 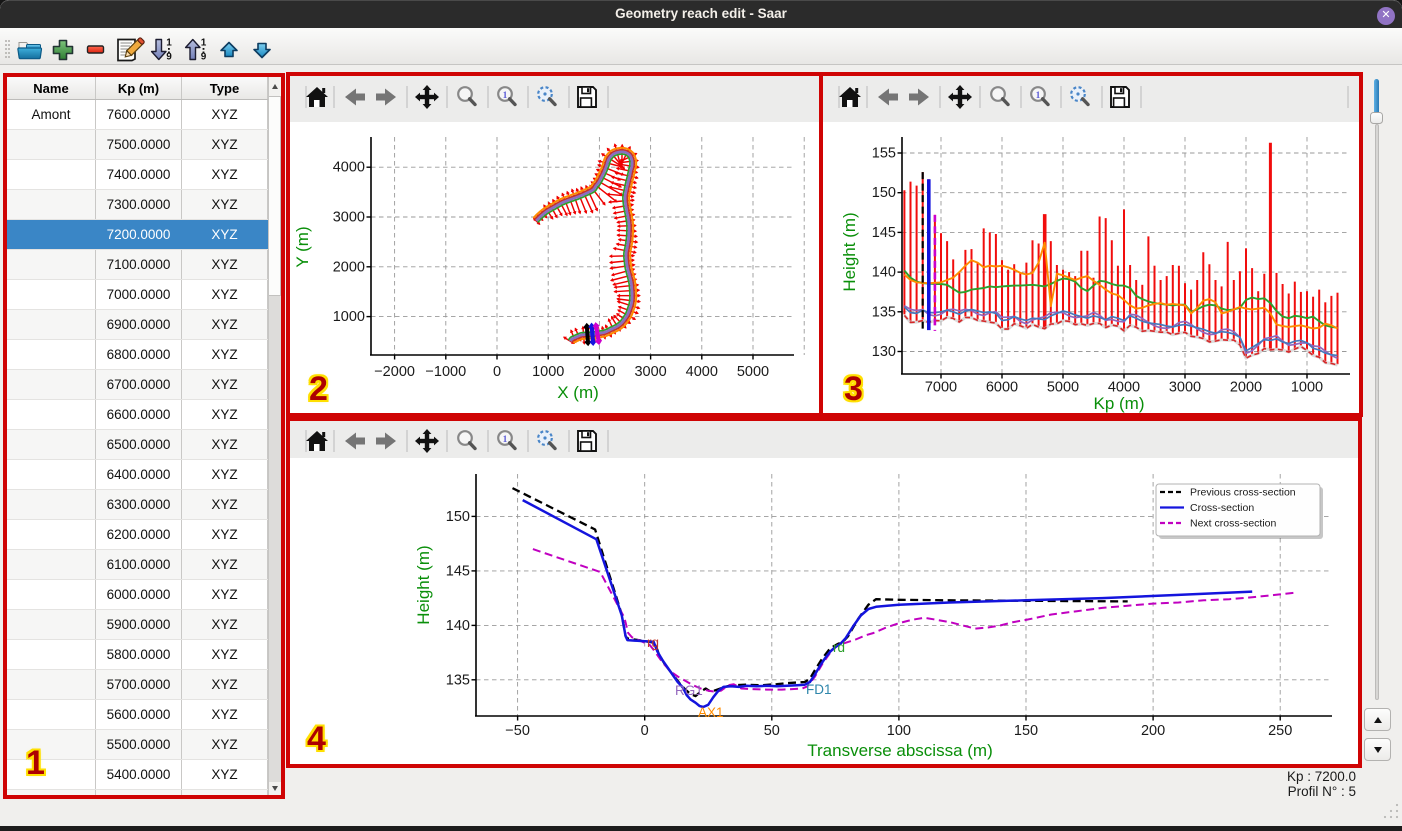 What do you see at coordinates (1002, 388) in the screenshot?
I see `svg-text: 6000` at bounding box center [1002, 388].